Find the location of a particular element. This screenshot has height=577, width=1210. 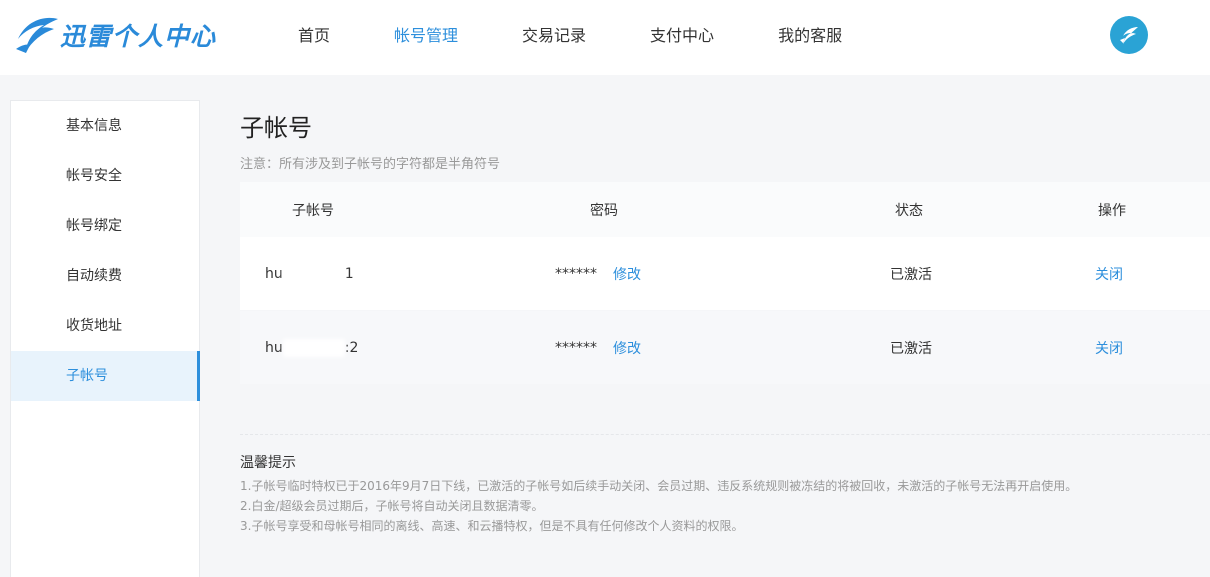

section-divider is located at coordinates (725, 434).